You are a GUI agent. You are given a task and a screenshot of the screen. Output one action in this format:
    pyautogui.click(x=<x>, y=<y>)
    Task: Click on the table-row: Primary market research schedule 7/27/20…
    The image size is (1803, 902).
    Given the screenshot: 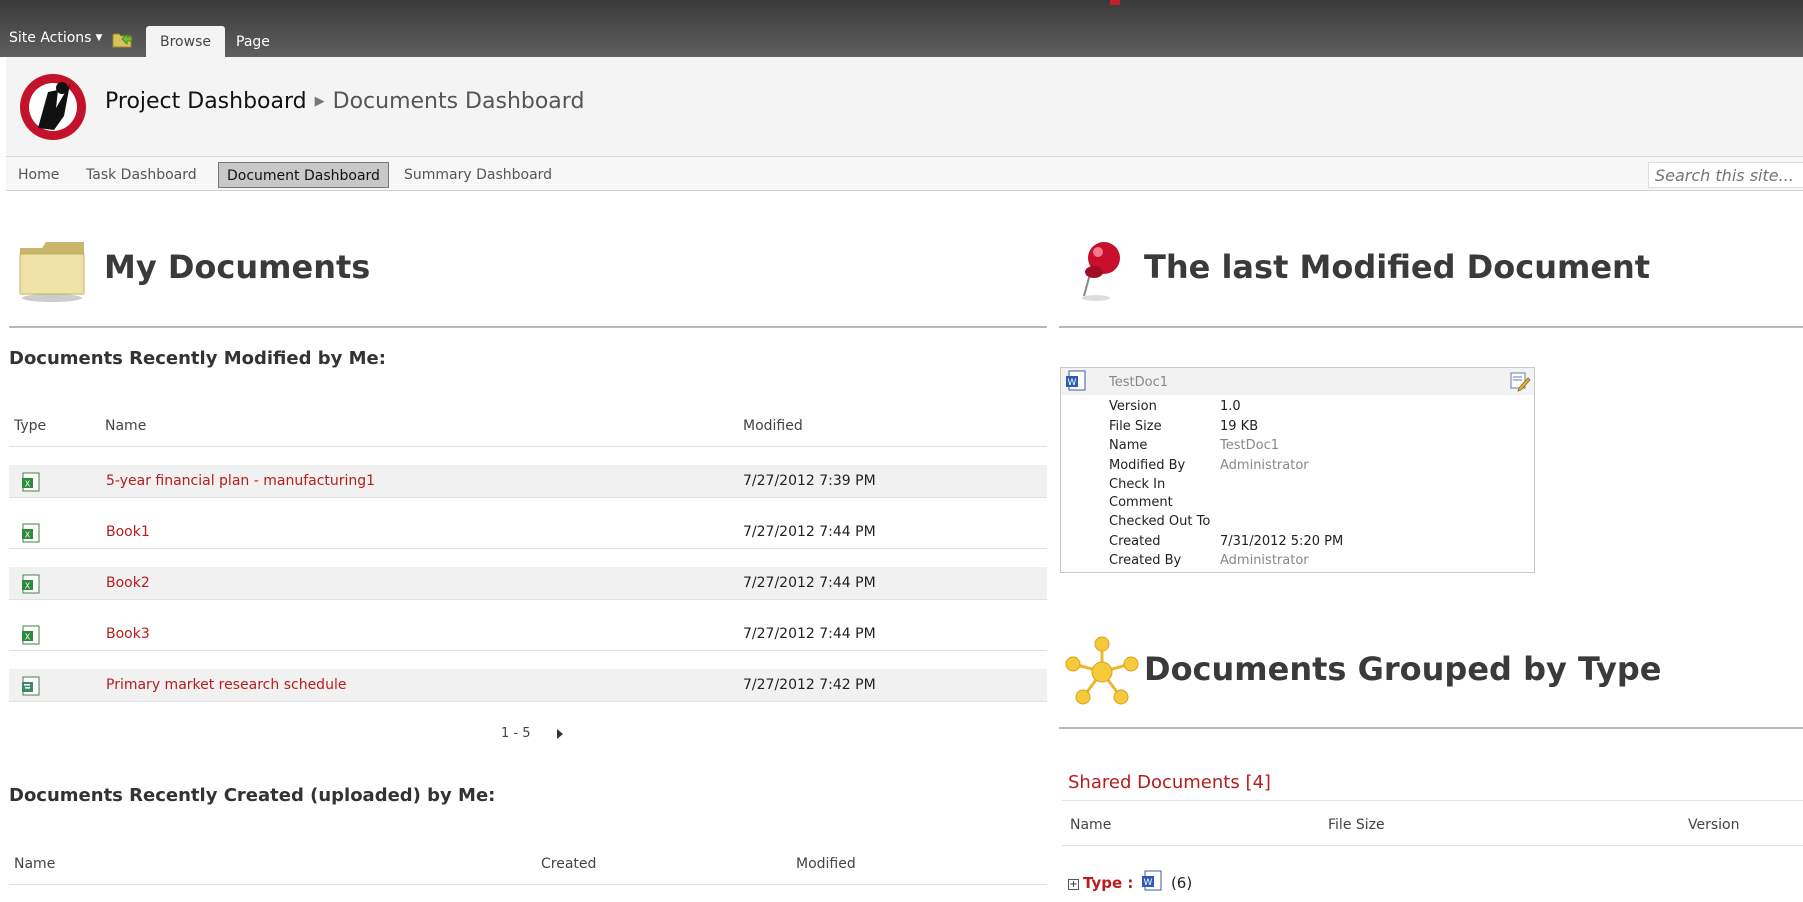 What is the action you would take?
    pyautogui.click(x=528, y=685)
    